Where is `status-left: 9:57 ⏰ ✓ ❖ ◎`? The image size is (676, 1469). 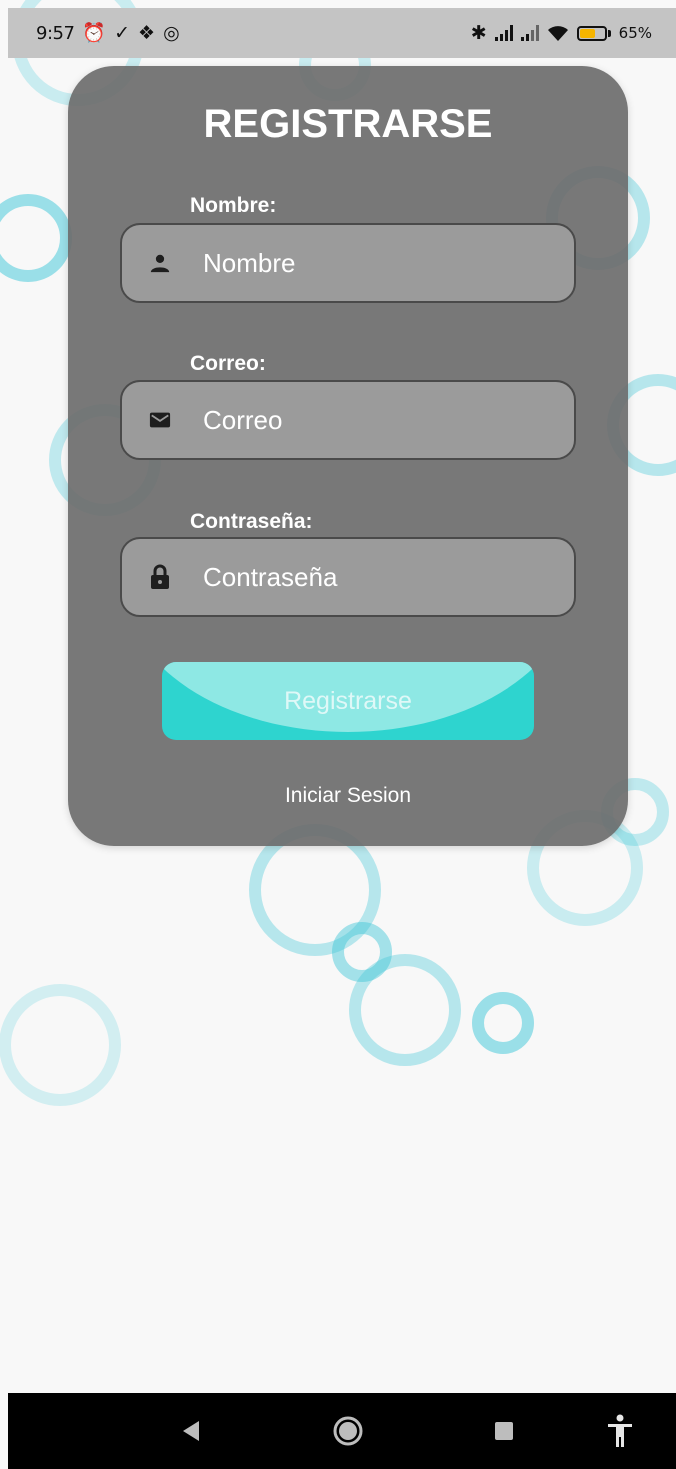 status-left: 9:57 ⏰ ✓ ❖ ◎ is located at coordinates (108, 33).